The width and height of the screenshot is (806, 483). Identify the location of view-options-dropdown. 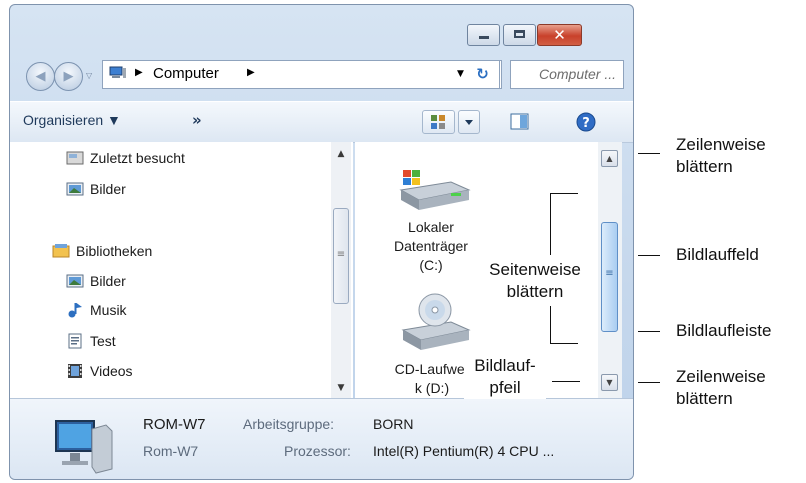
(469, 122).